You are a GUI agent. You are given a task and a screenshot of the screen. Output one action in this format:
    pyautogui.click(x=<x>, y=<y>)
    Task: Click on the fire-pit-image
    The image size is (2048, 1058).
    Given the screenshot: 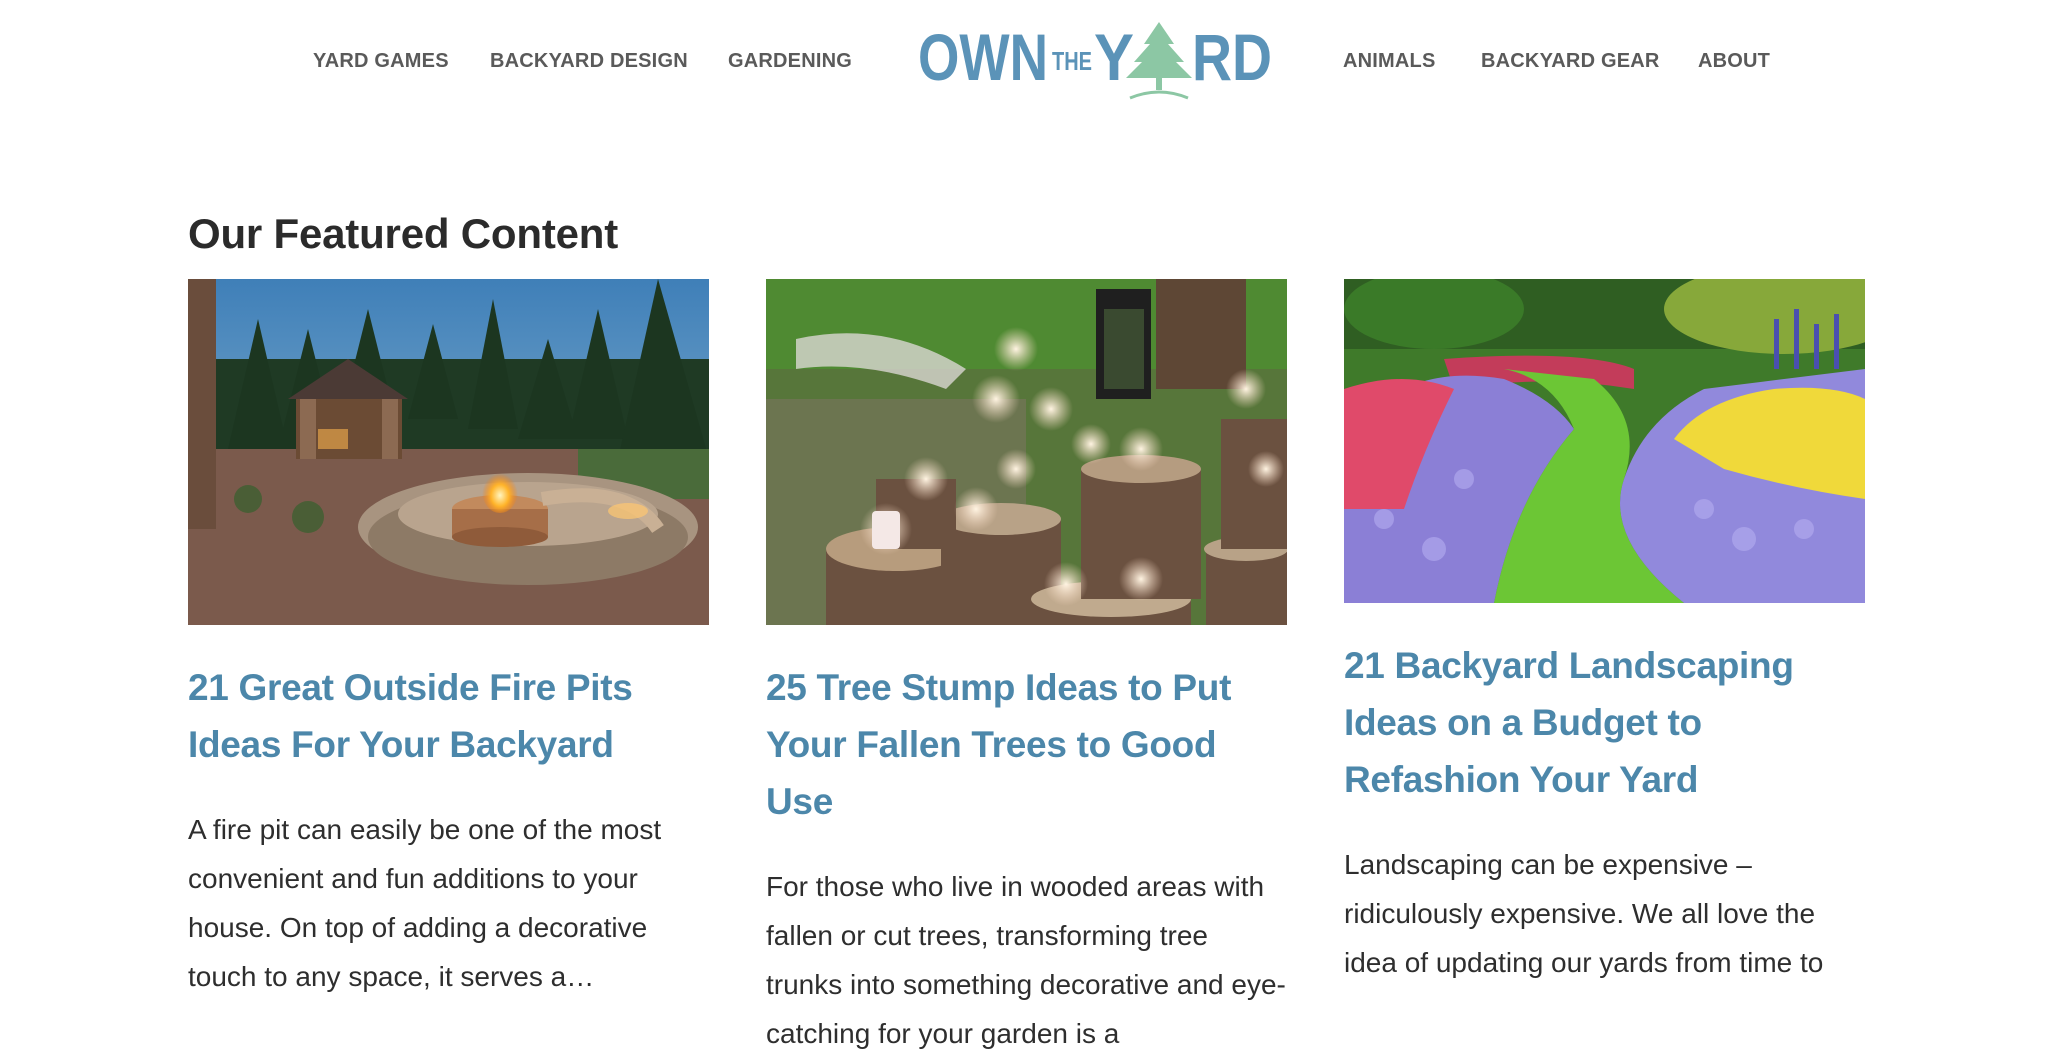 What is the action you would take?
    pyautogui.click(x=448, y=452)
    